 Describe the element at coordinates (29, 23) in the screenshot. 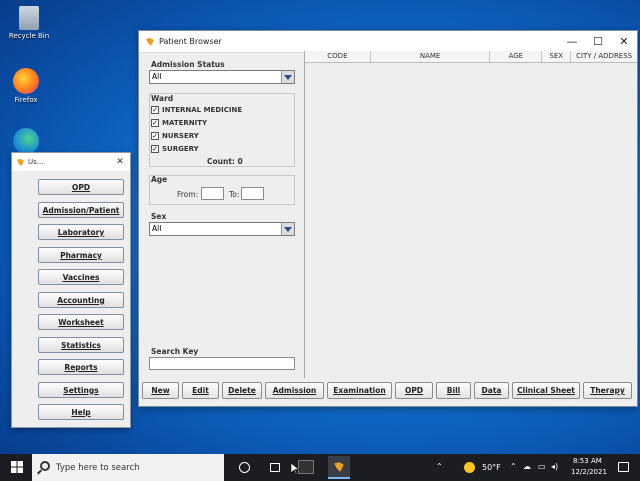

I see `recycle-bin-icon: Recycle Bin` at that location.